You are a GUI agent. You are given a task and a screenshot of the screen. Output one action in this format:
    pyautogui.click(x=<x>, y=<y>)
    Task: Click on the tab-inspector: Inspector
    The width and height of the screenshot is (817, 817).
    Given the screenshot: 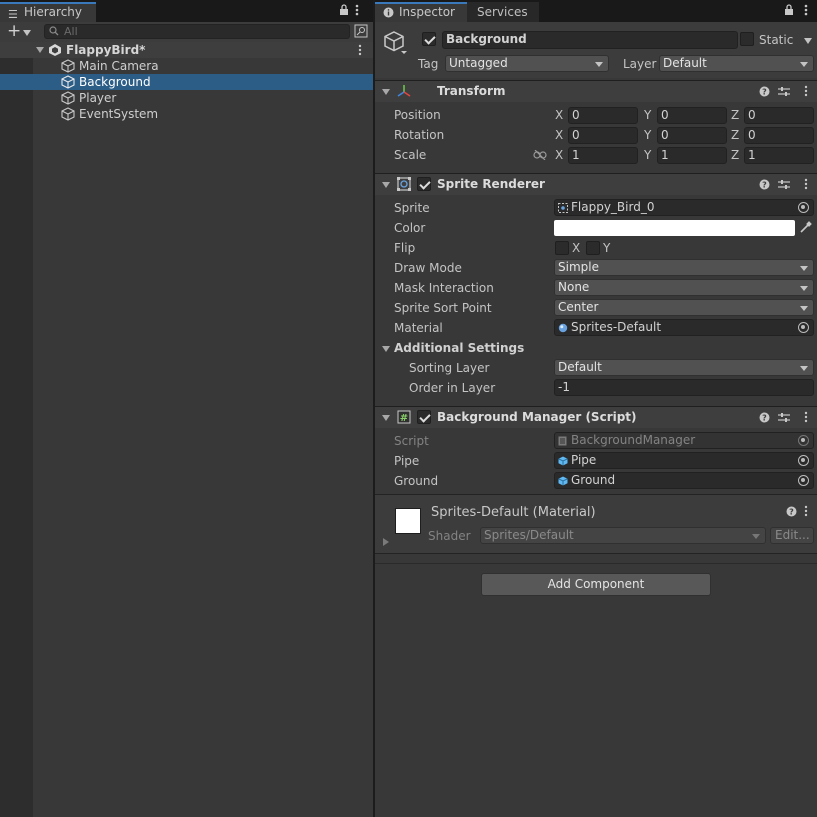 What is the action you would take?
    pyautogui.click(x=421, y=12)
    